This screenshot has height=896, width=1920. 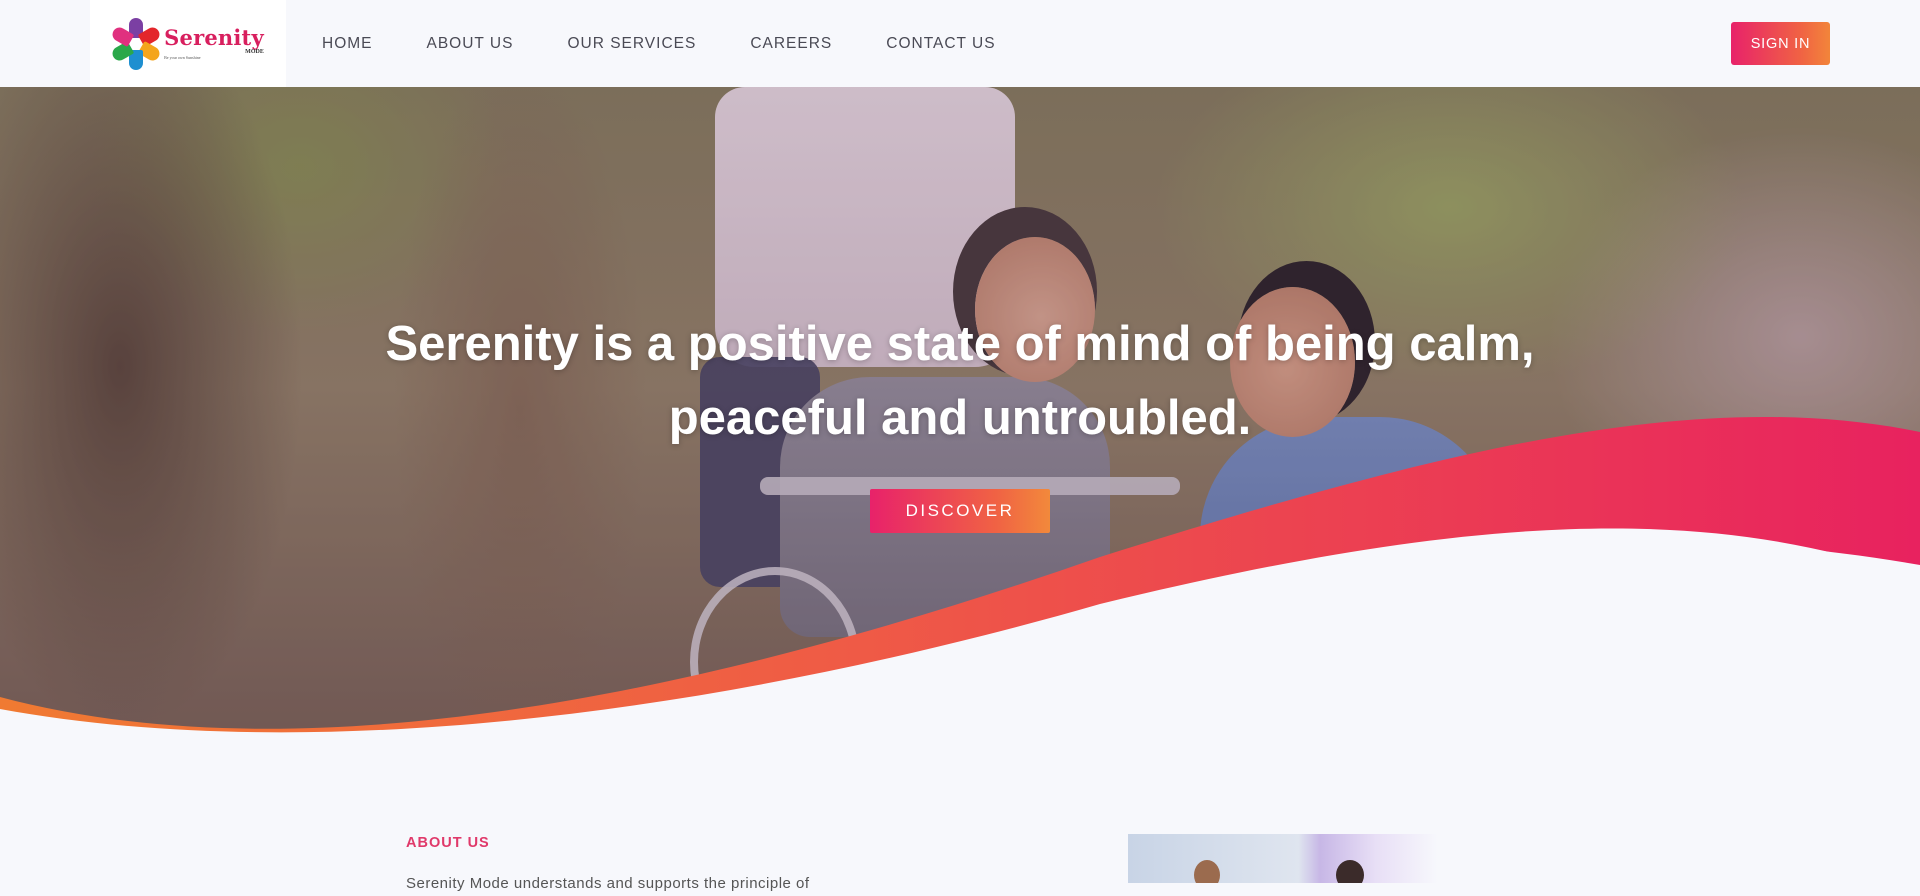 What do you see at coordinates (347, 44) in the screenshot?
I see `nav-home: HOME` at bounding box center [347, 44].